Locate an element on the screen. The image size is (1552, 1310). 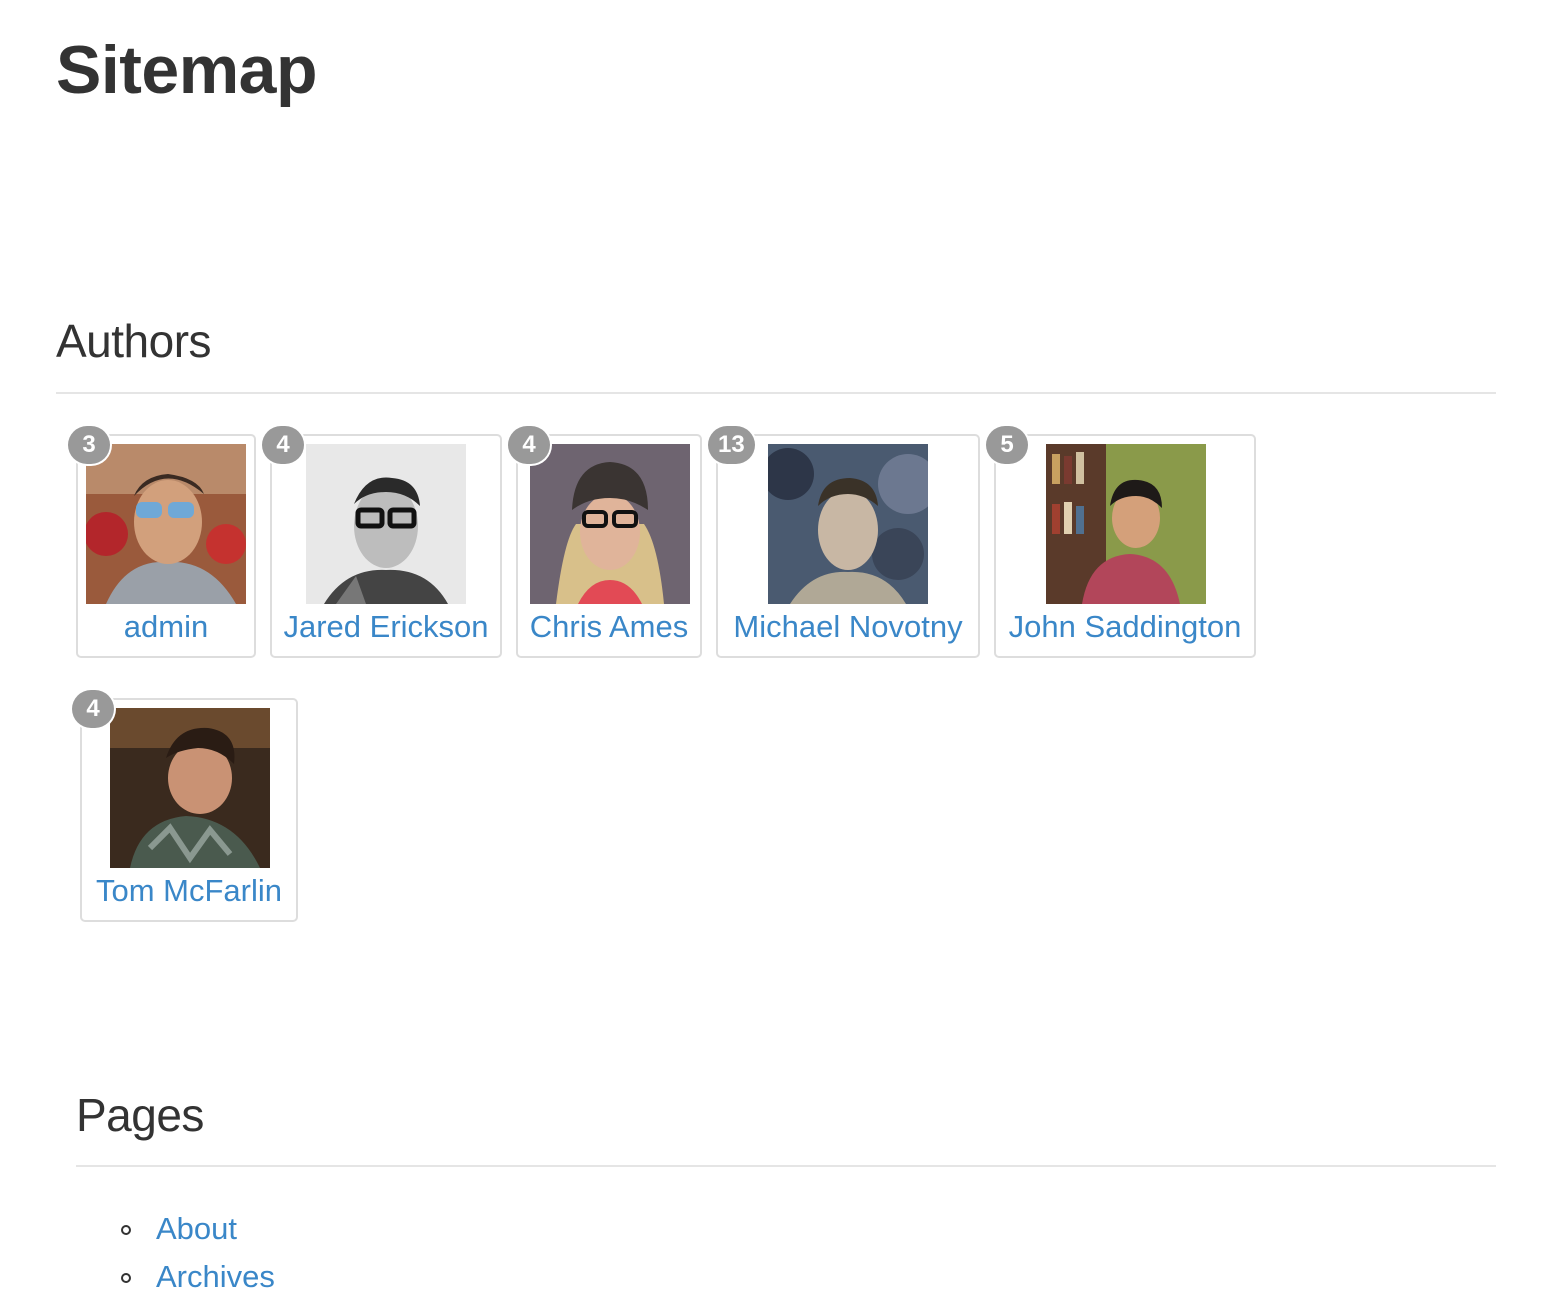
pages-list: About Archives is located at coordinates (175, 1253).